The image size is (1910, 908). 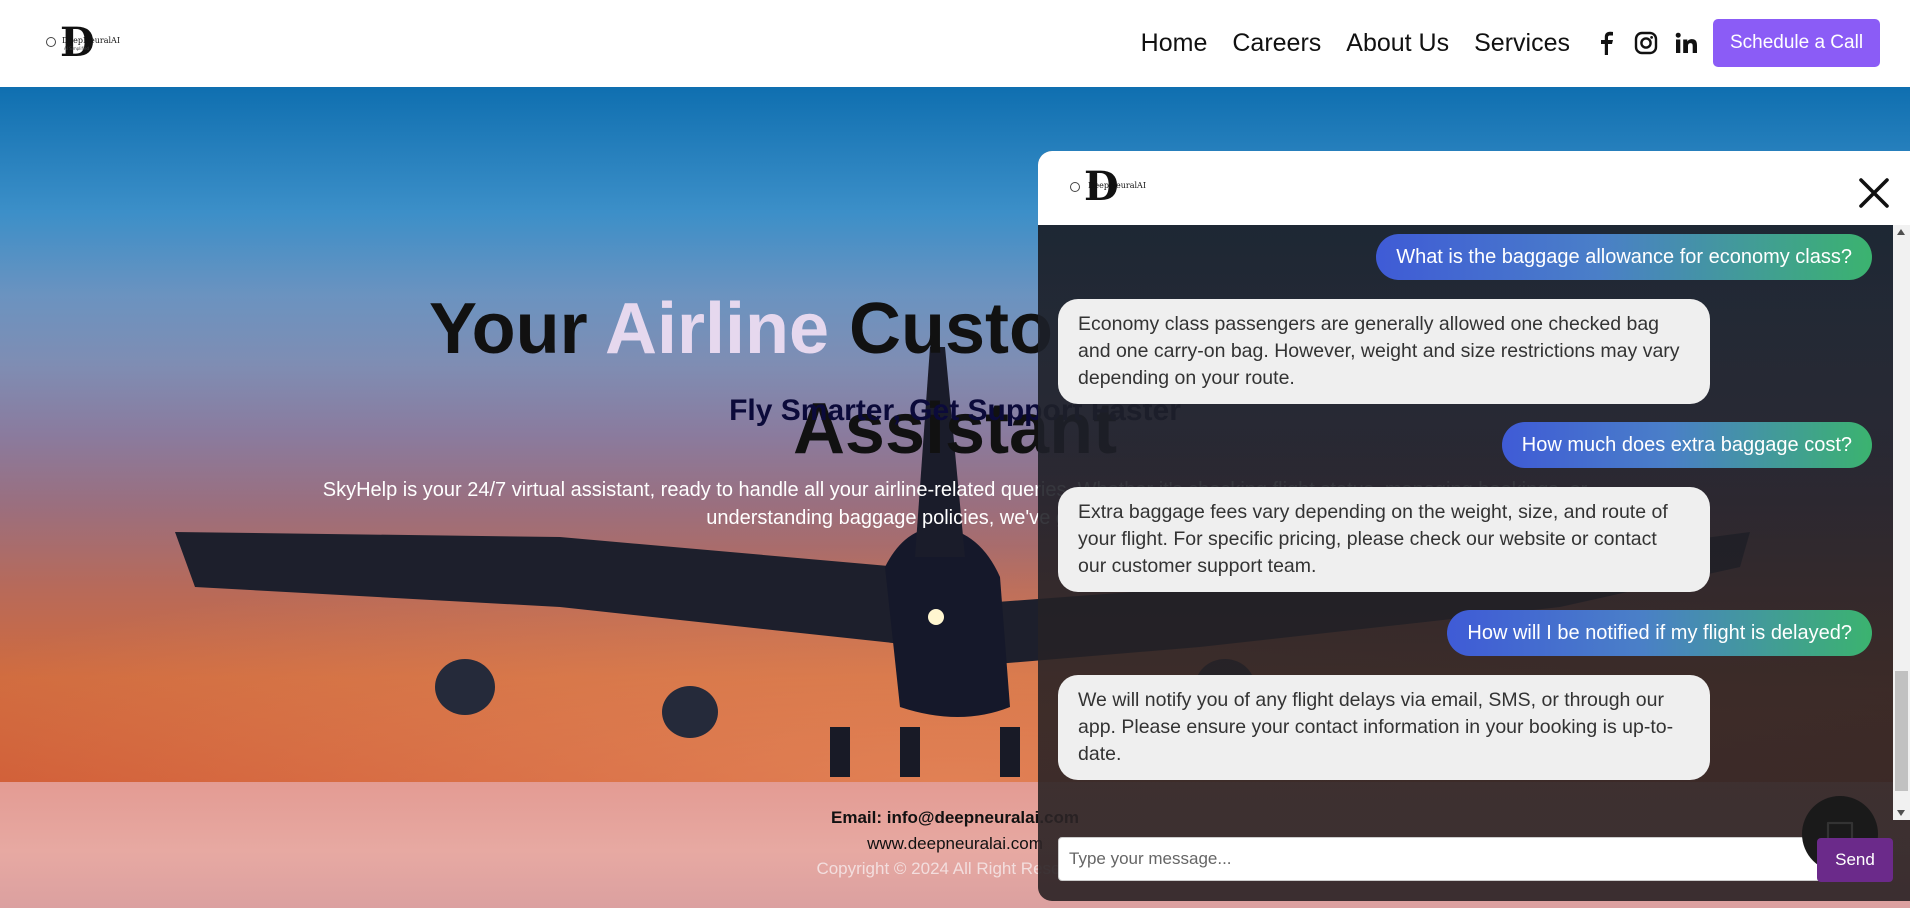 I want to click on facebook-icon, so click(x=1606, y=43).